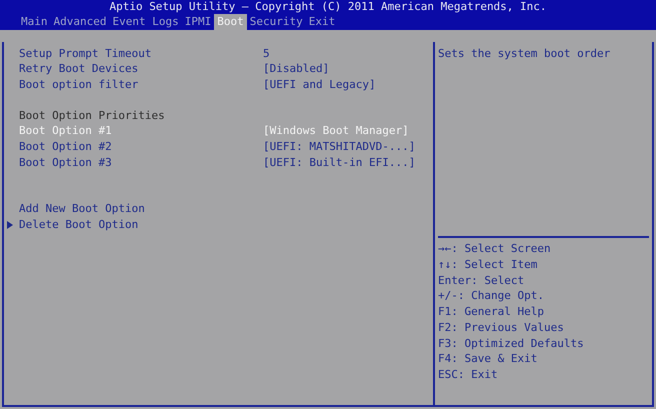 The height and width of the screenshot is (409, 656). Describe the element at coordinates (494, 249) in the screenshot. I see `key-hint: →←: Select Screen` at that location.